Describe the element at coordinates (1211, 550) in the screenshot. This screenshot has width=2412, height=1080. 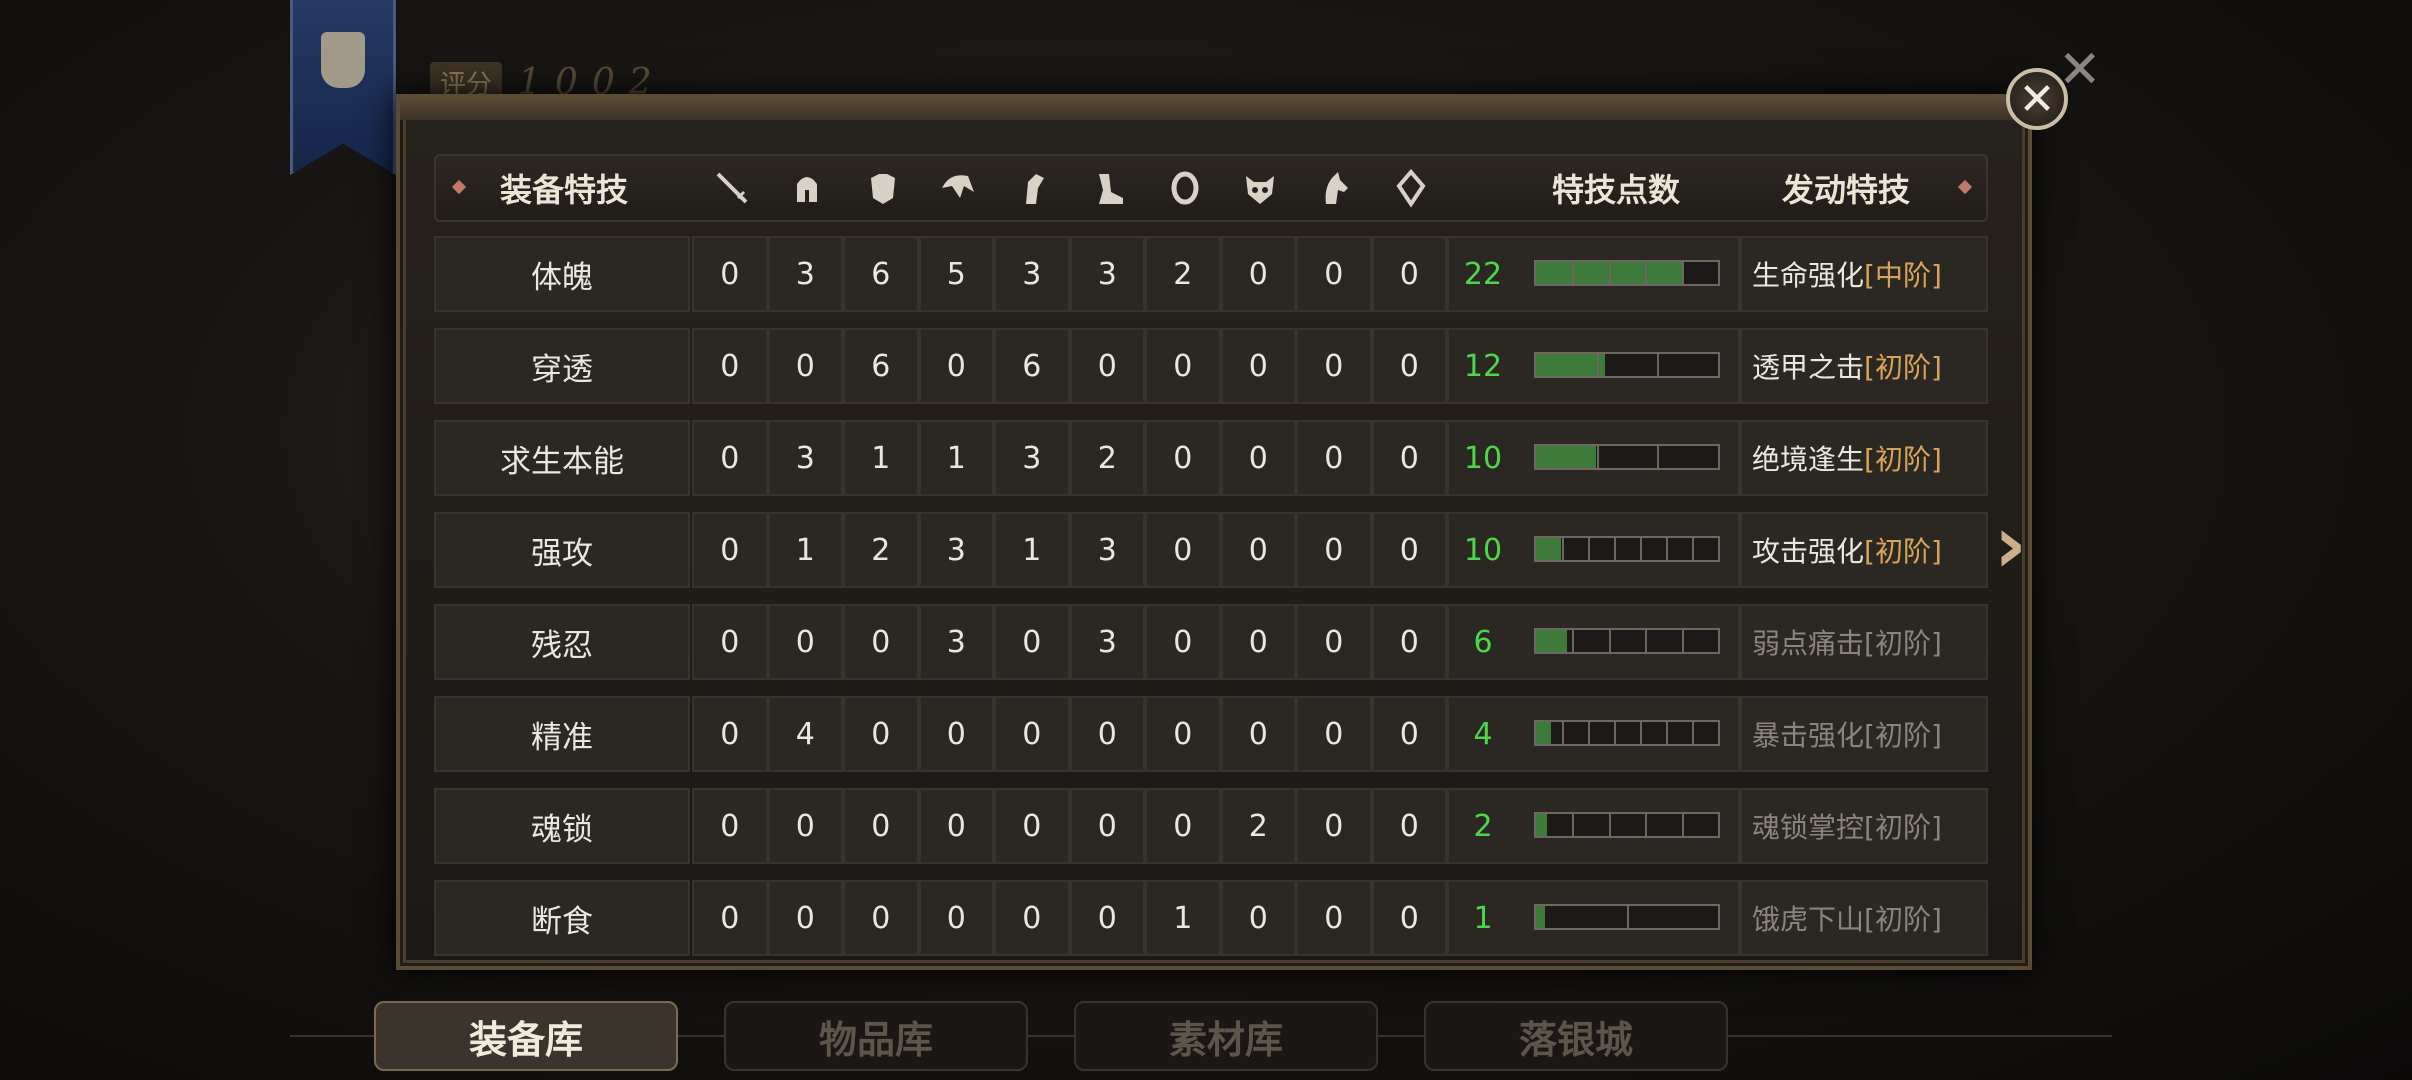
I see `table-row: 强攻 0 1 2 3 1 3 0 0 0 0 10 攻击强化 [初阶]` at that location.